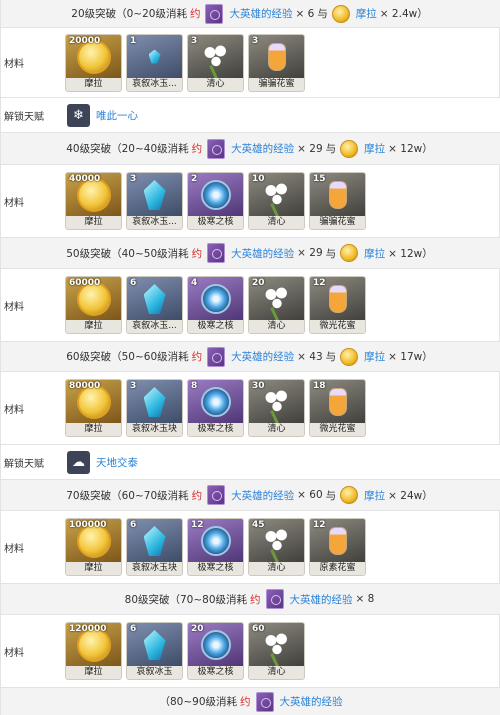  What do you see at coordinates (93, 651) in the screenshot?
I see `material-card-mora: 120000 摩拉` at bounding box center [93, 651].